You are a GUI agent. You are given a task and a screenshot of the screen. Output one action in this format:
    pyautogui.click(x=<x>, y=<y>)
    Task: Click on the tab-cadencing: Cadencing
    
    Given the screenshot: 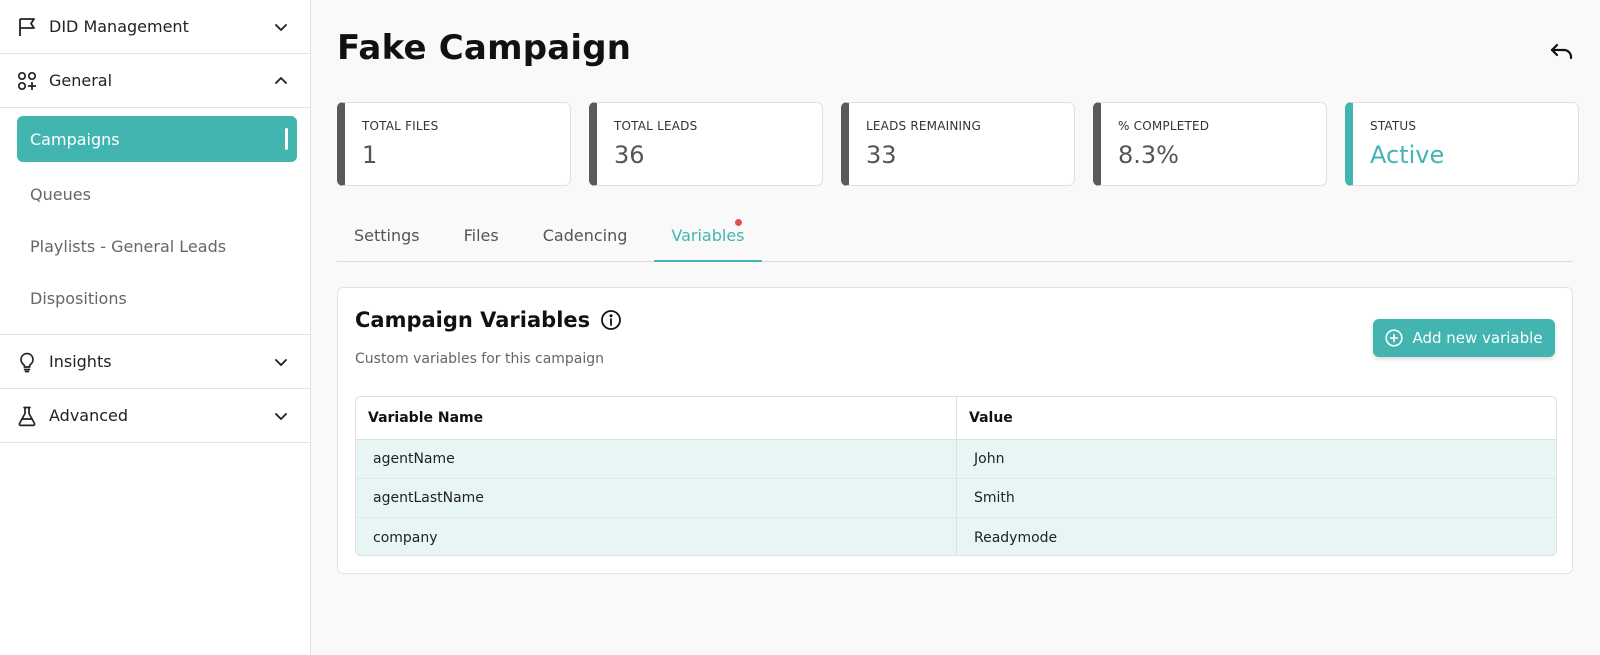 What is the action you would take?
    pyautogui.click(x=585, y=238)
    